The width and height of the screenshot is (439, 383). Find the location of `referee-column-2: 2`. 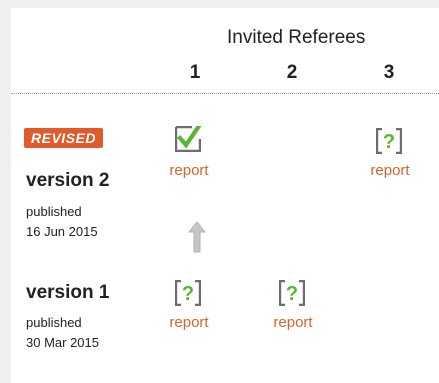

referee-column-2: 2 is located at coordinates (292, 72).